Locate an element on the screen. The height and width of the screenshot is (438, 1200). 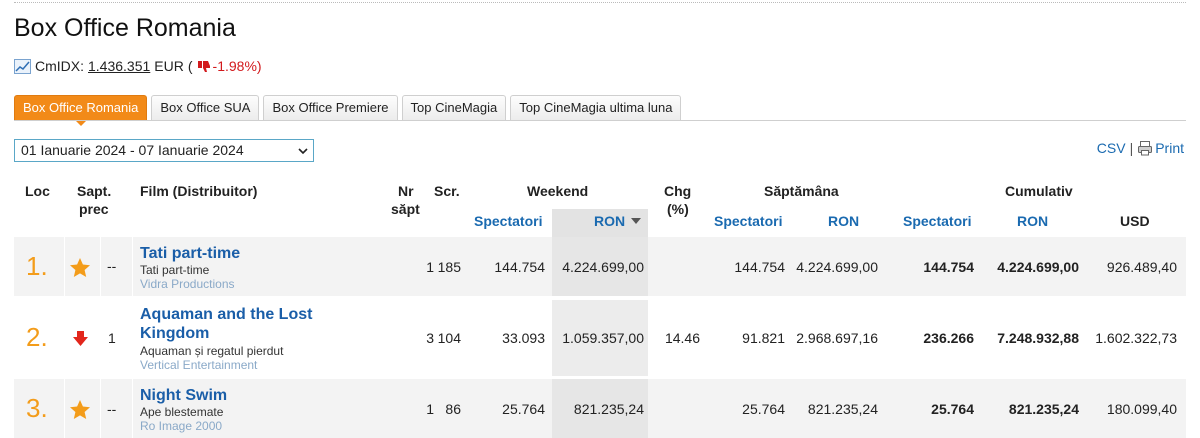
tab-box-office-sua: Box Office SUA is located at coordinates (205, 107).